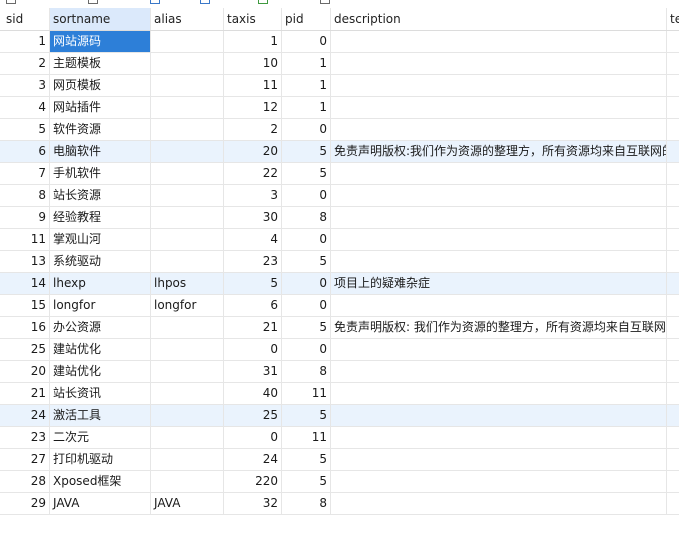 The image size is (679, 533). I want to click on table-row: 3 网页模板 11 1, so click(339, 86).